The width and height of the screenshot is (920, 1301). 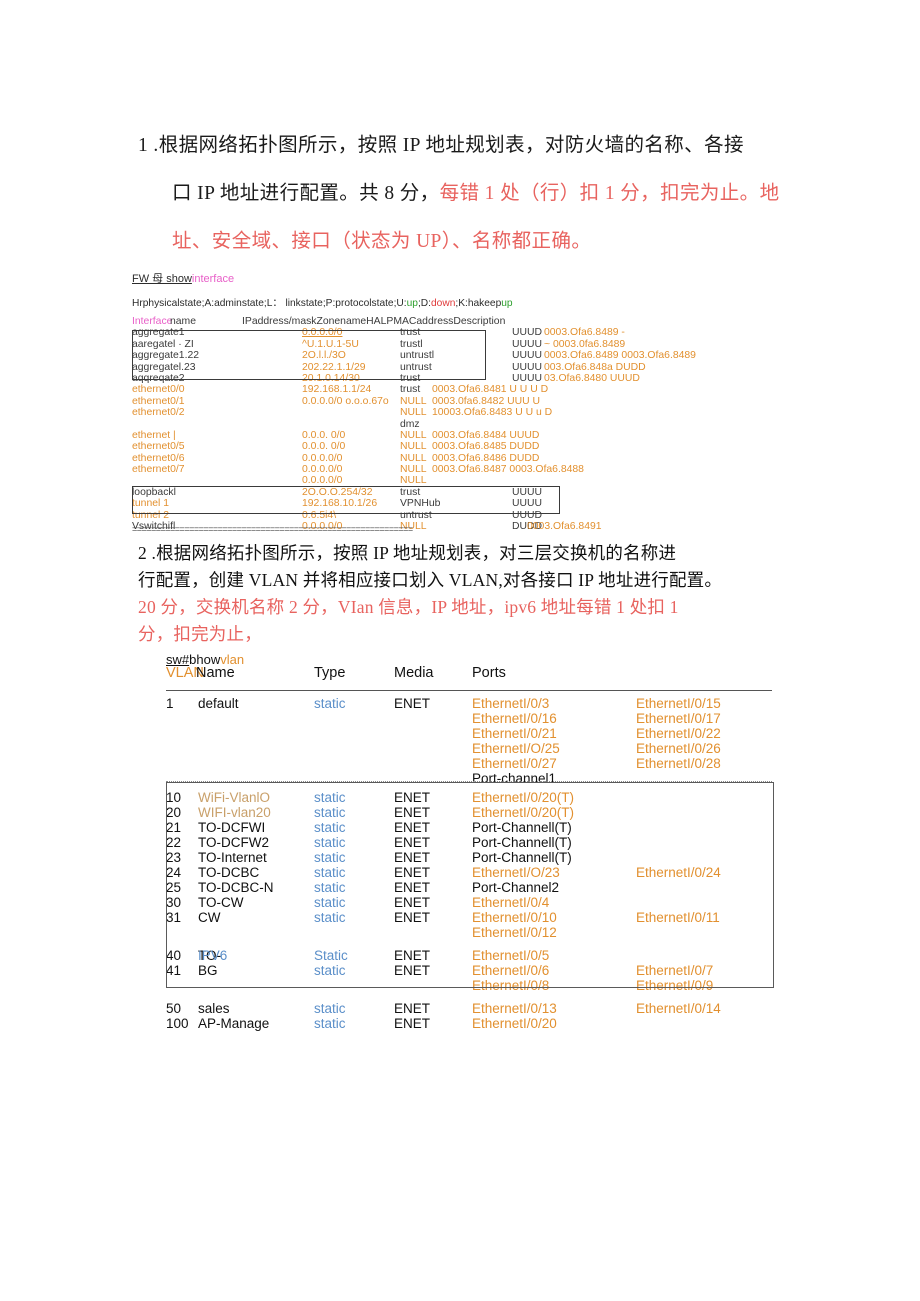 What do you see at coordinates (471, 676) in the screenshot?
I see `vlan-table-header: VLAN Name Type Media Ports` at bounding box center [471, 676].